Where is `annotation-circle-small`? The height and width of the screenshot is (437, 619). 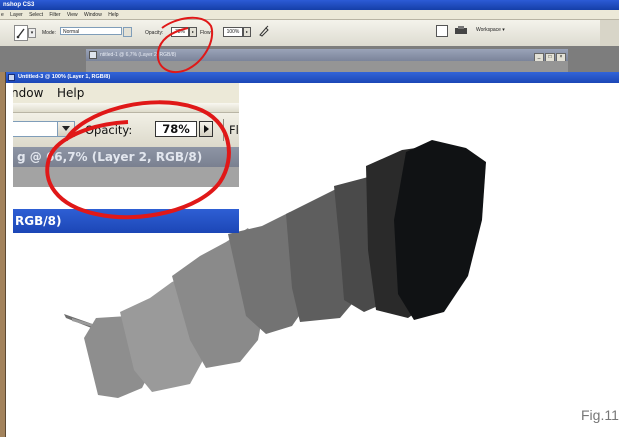 annotation-circle-small is located at coordinates (185, 44).